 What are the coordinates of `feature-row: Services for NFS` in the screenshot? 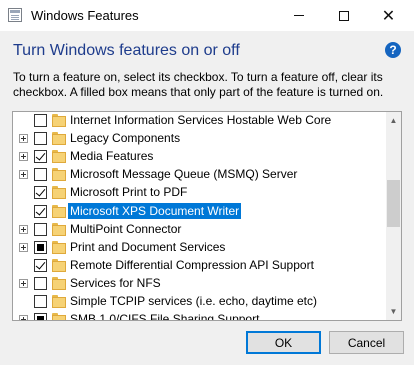 It's located at (200, 283).